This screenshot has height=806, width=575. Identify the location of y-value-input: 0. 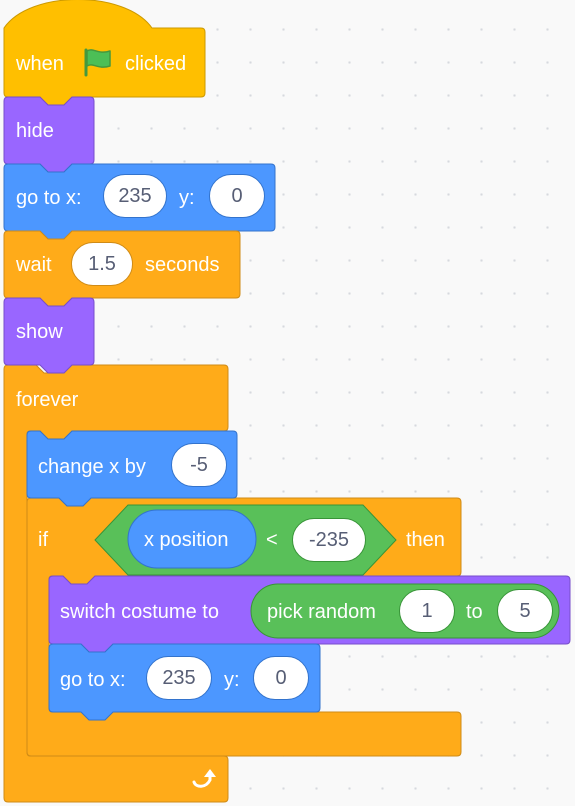
(237, 196).